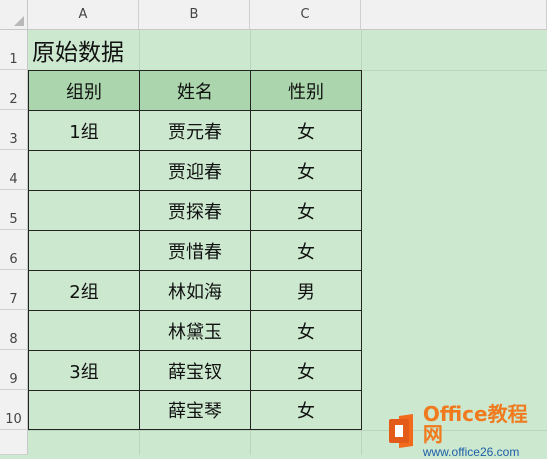  What do you see at coordinates (14, 15) in the screenshot?
I see `select-all-corner` at bounding box center [14, 15].